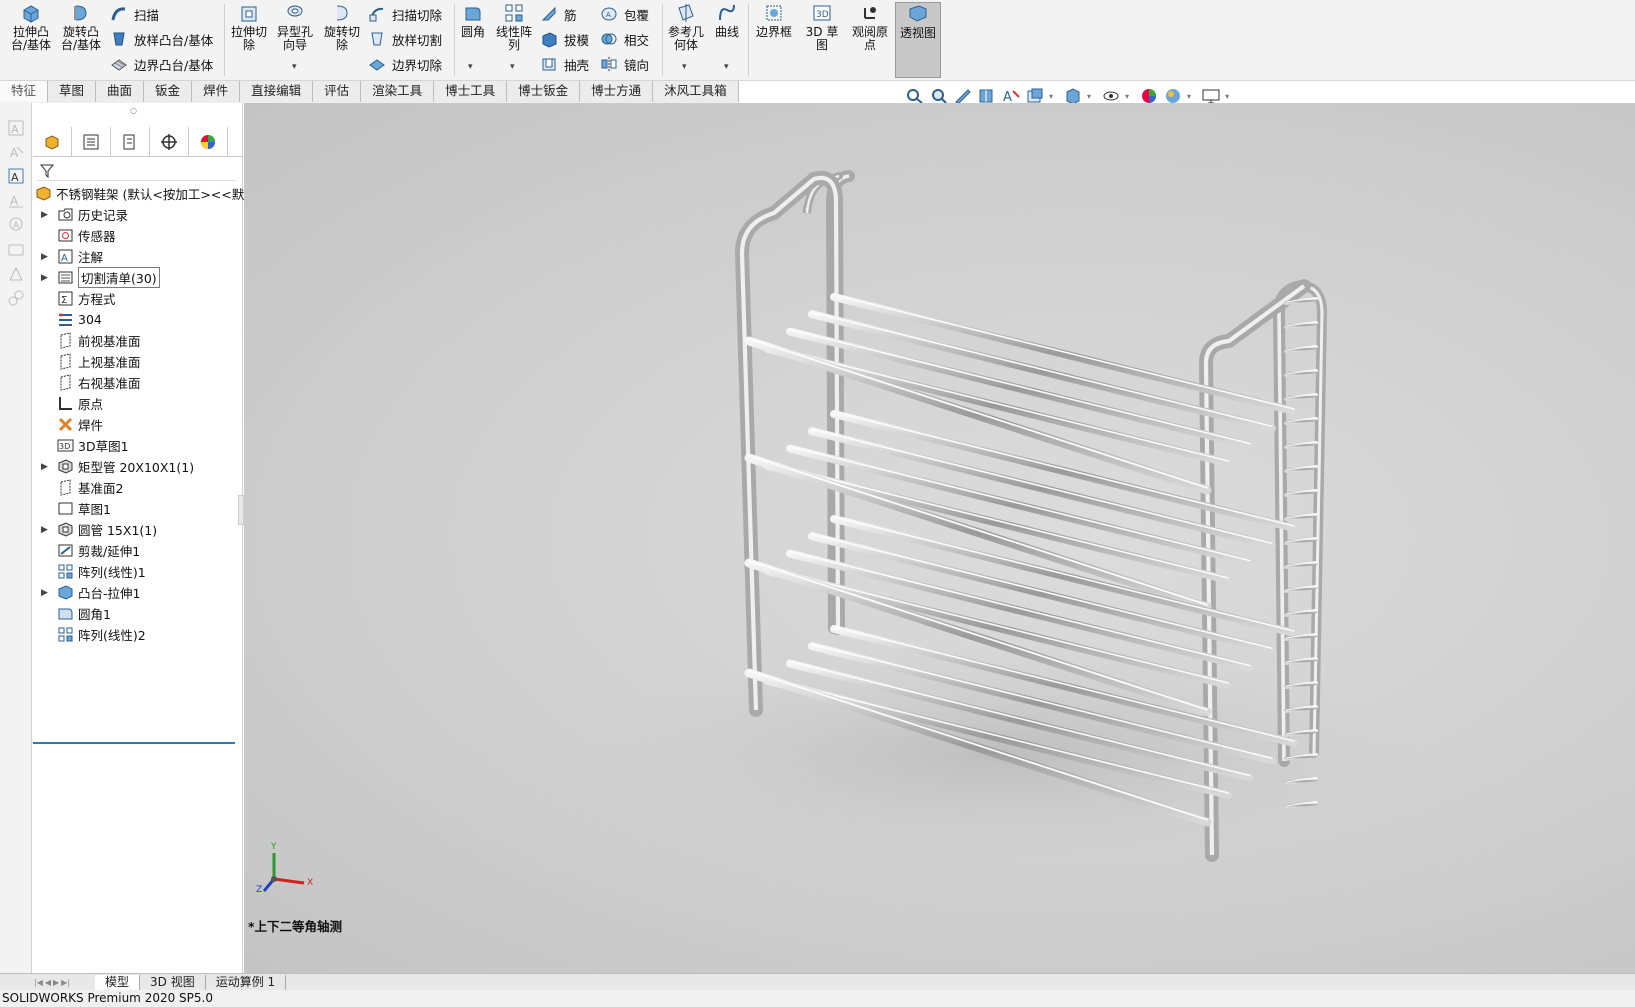 The width and height of the screenshot is (1635, 1007). What do you see at coordinates (91, 141) in the screenshot?
I see `tab-property-manager` at bounding box center [91, 141].